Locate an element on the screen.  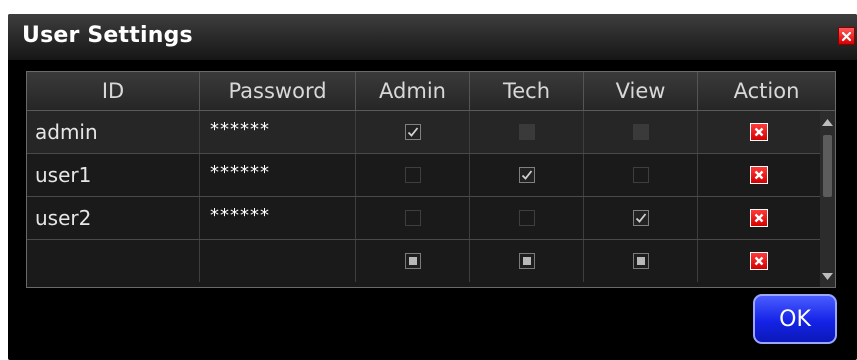
close-button is located at coordinates (846, 36).